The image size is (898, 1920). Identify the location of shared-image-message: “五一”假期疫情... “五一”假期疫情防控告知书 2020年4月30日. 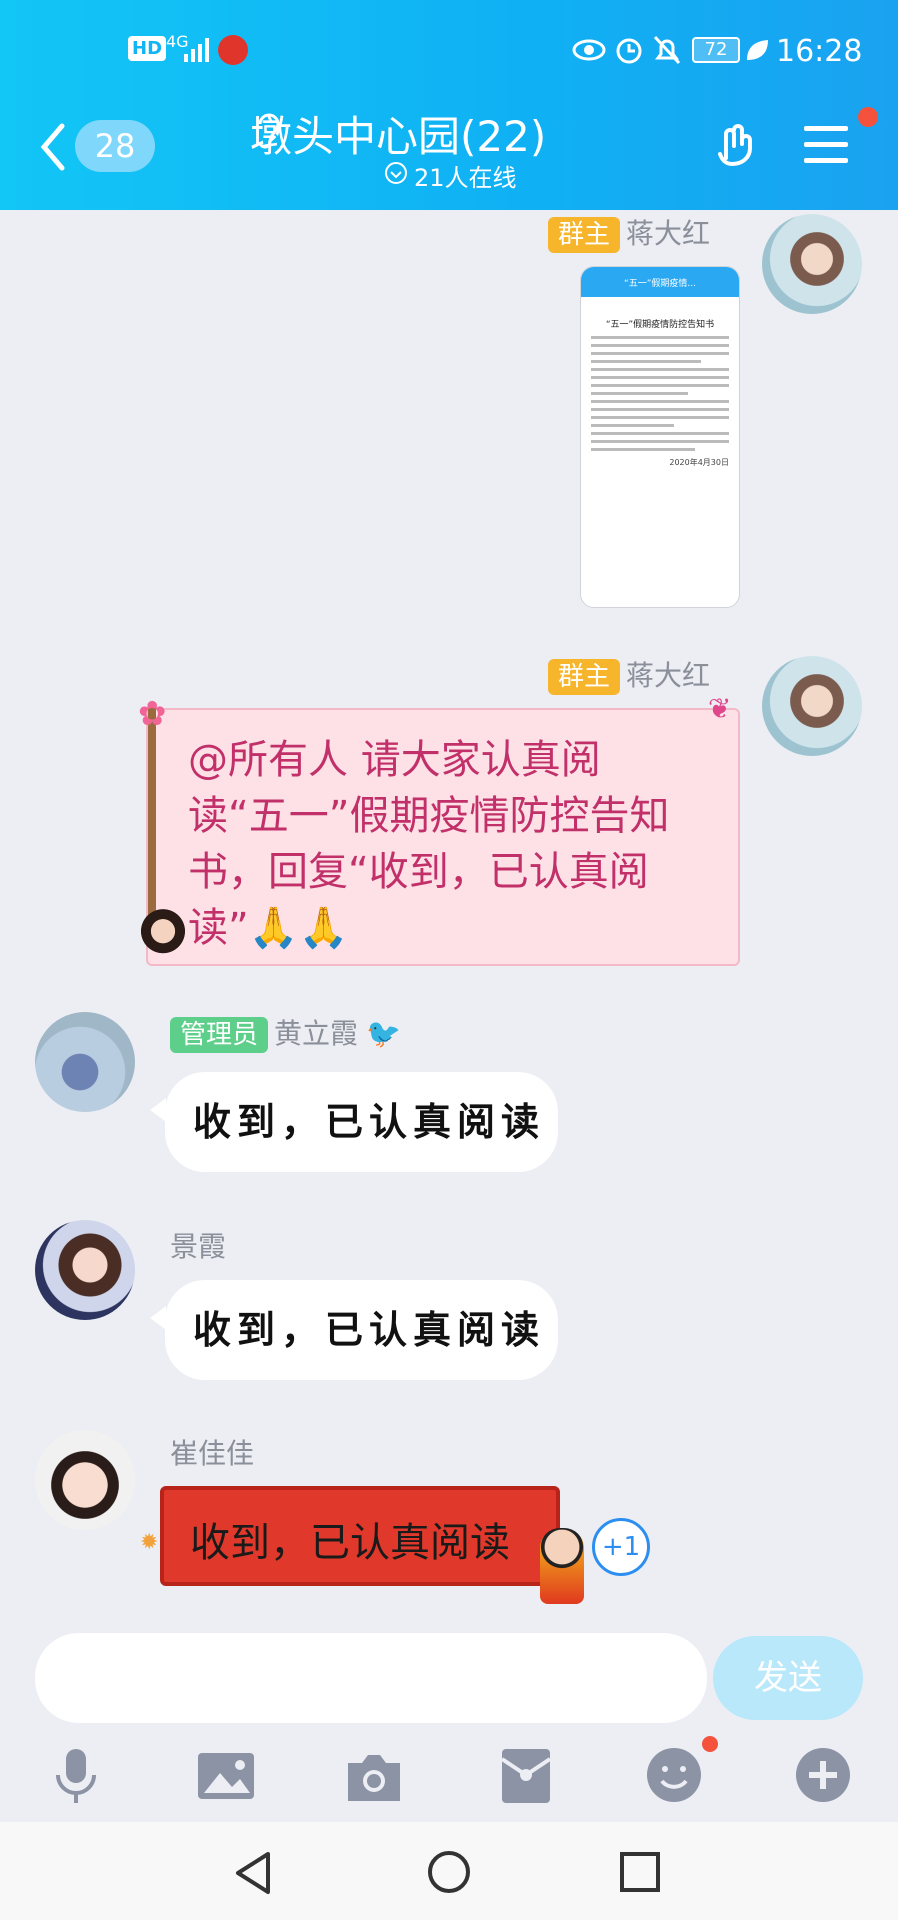
(660, 437).